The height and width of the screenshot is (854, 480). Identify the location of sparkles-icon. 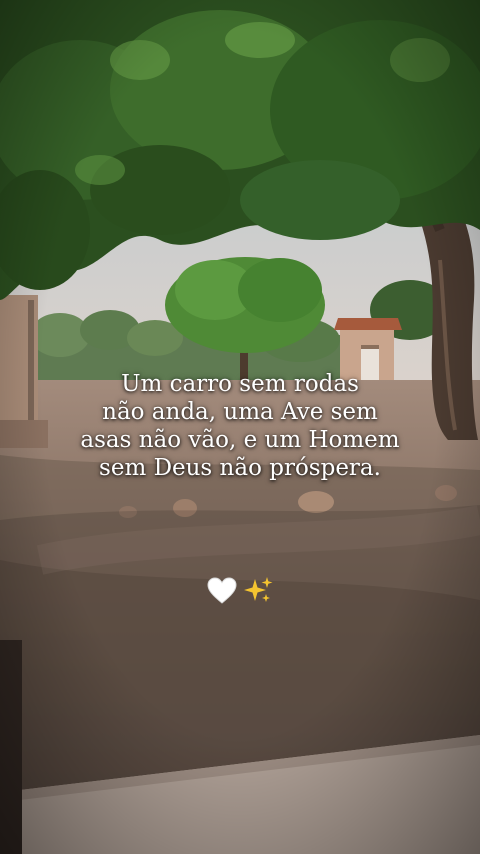
(258, 589).